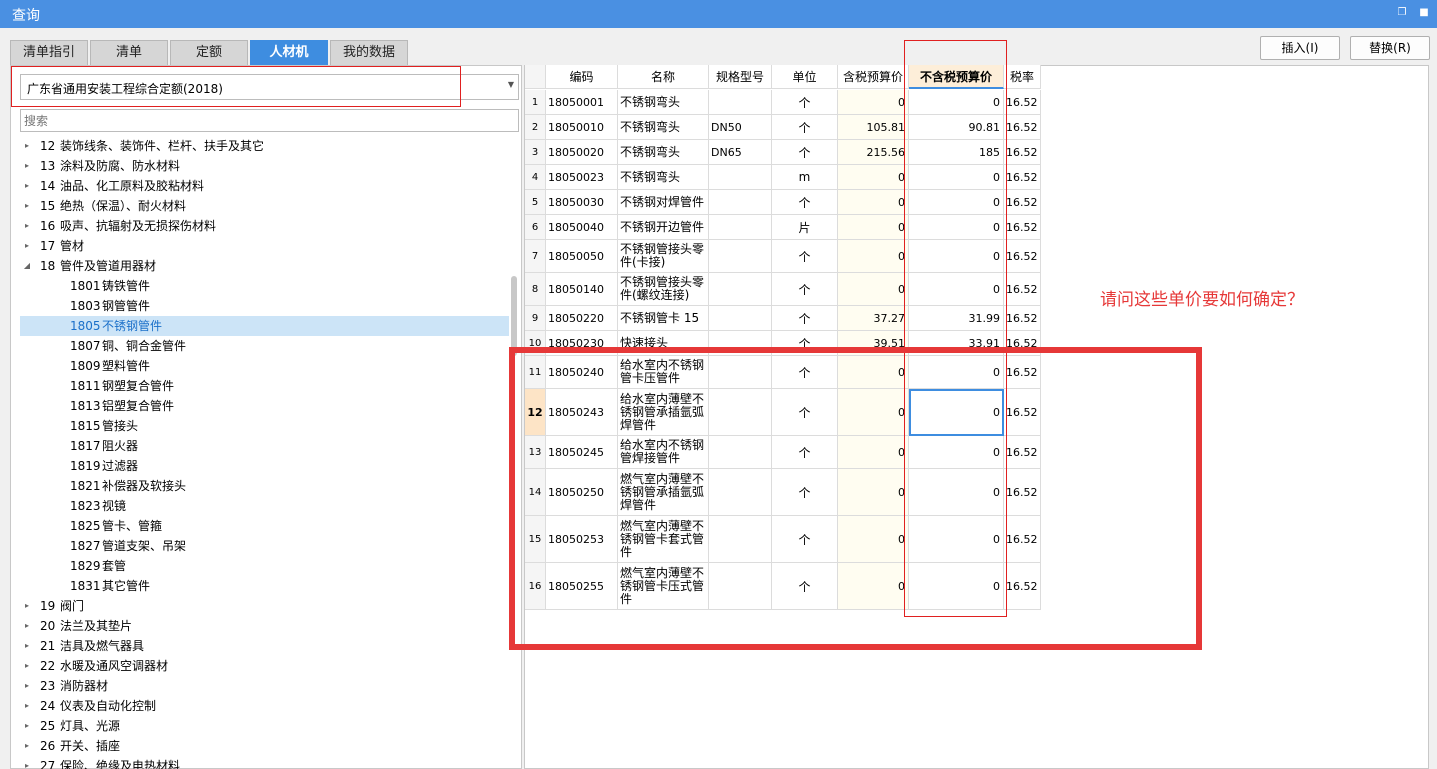 The width and height of the screenshot is (1437, 769). What do you see at coordinates (264, 686) in the screenshot?
I see `tree-node: ▸ 23 消防器材` at bounding box center [264, 686].